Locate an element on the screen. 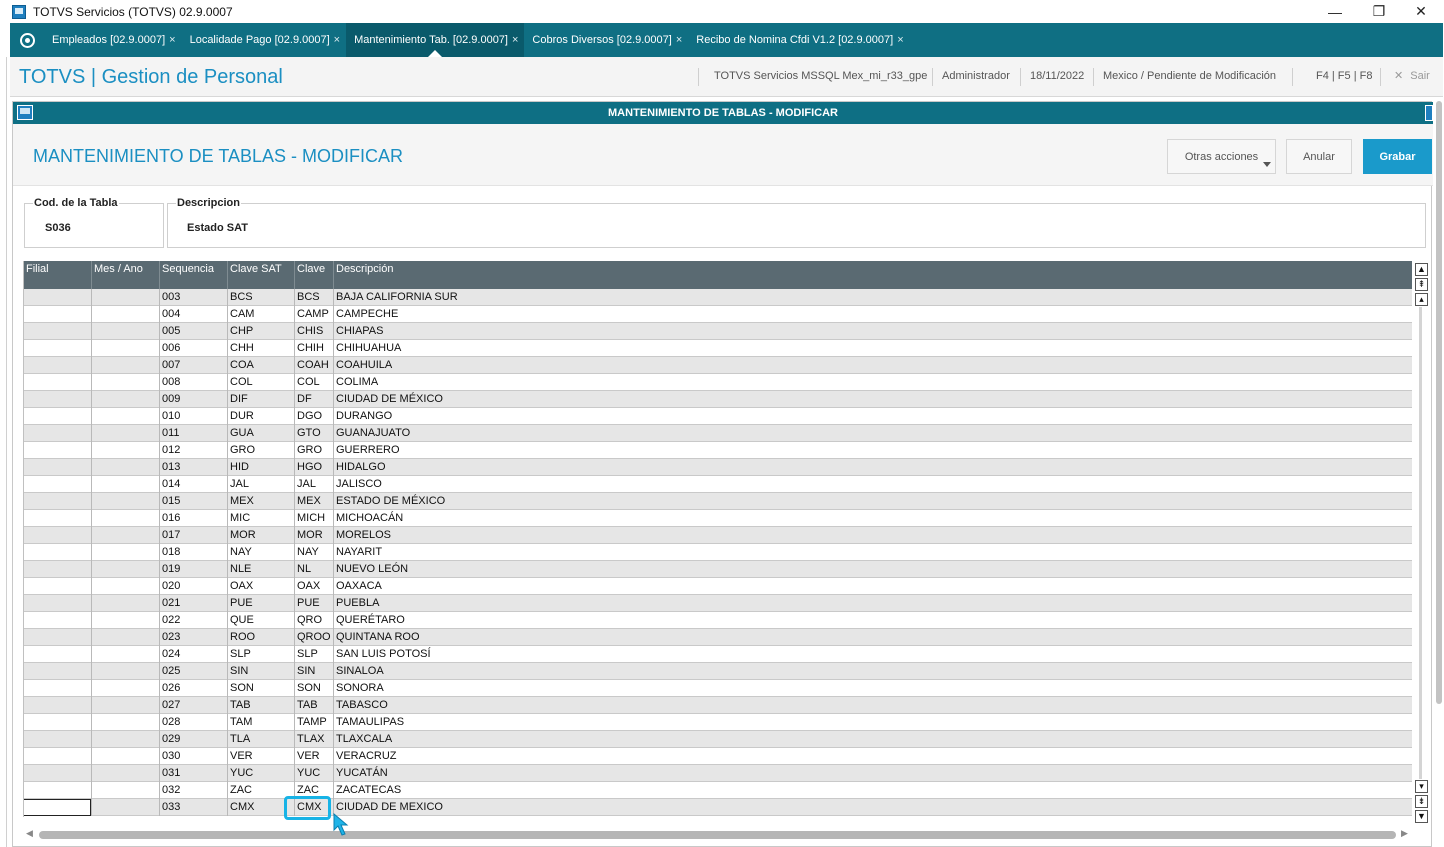 The width and height of the screenshot is (1444, 847). table-row: 007 COA COAH COAHUILA is located at coordinates (718, 365).